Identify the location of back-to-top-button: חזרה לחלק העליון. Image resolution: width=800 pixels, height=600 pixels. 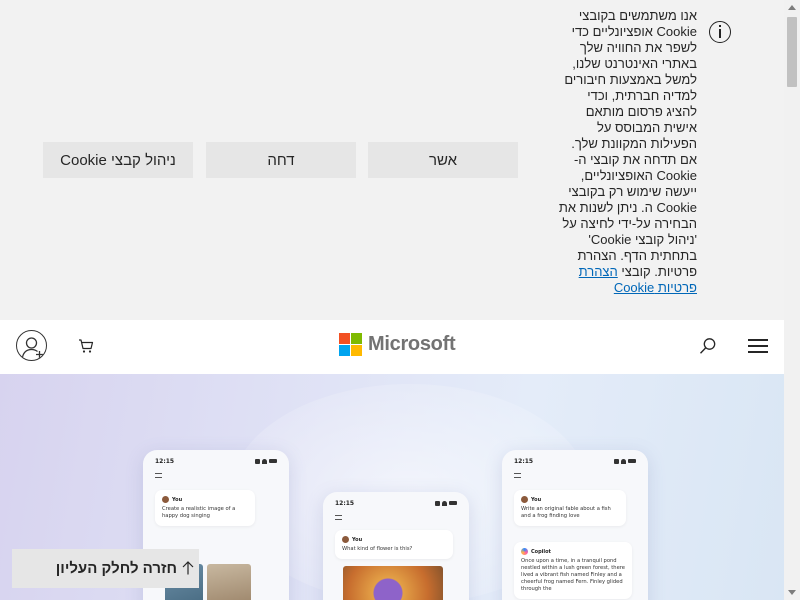
(105, 568).